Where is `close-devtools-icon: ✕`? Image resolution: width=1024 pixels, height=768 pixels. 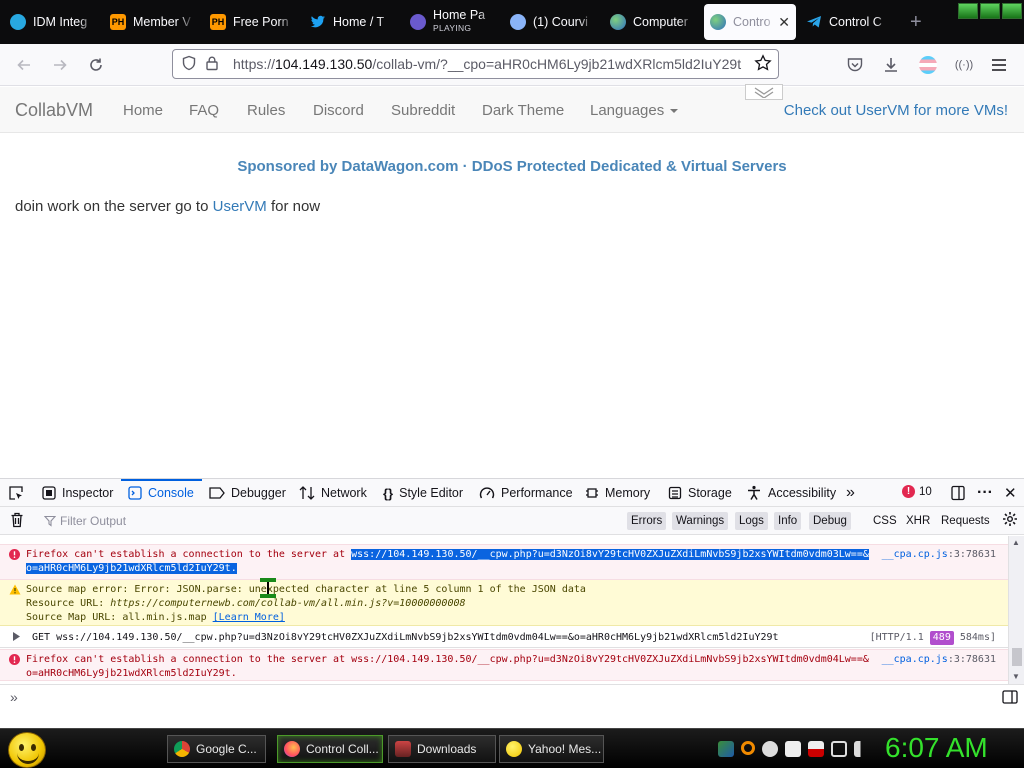 close-devtools-icon: ✕ is located at coordinates (1010, 493).